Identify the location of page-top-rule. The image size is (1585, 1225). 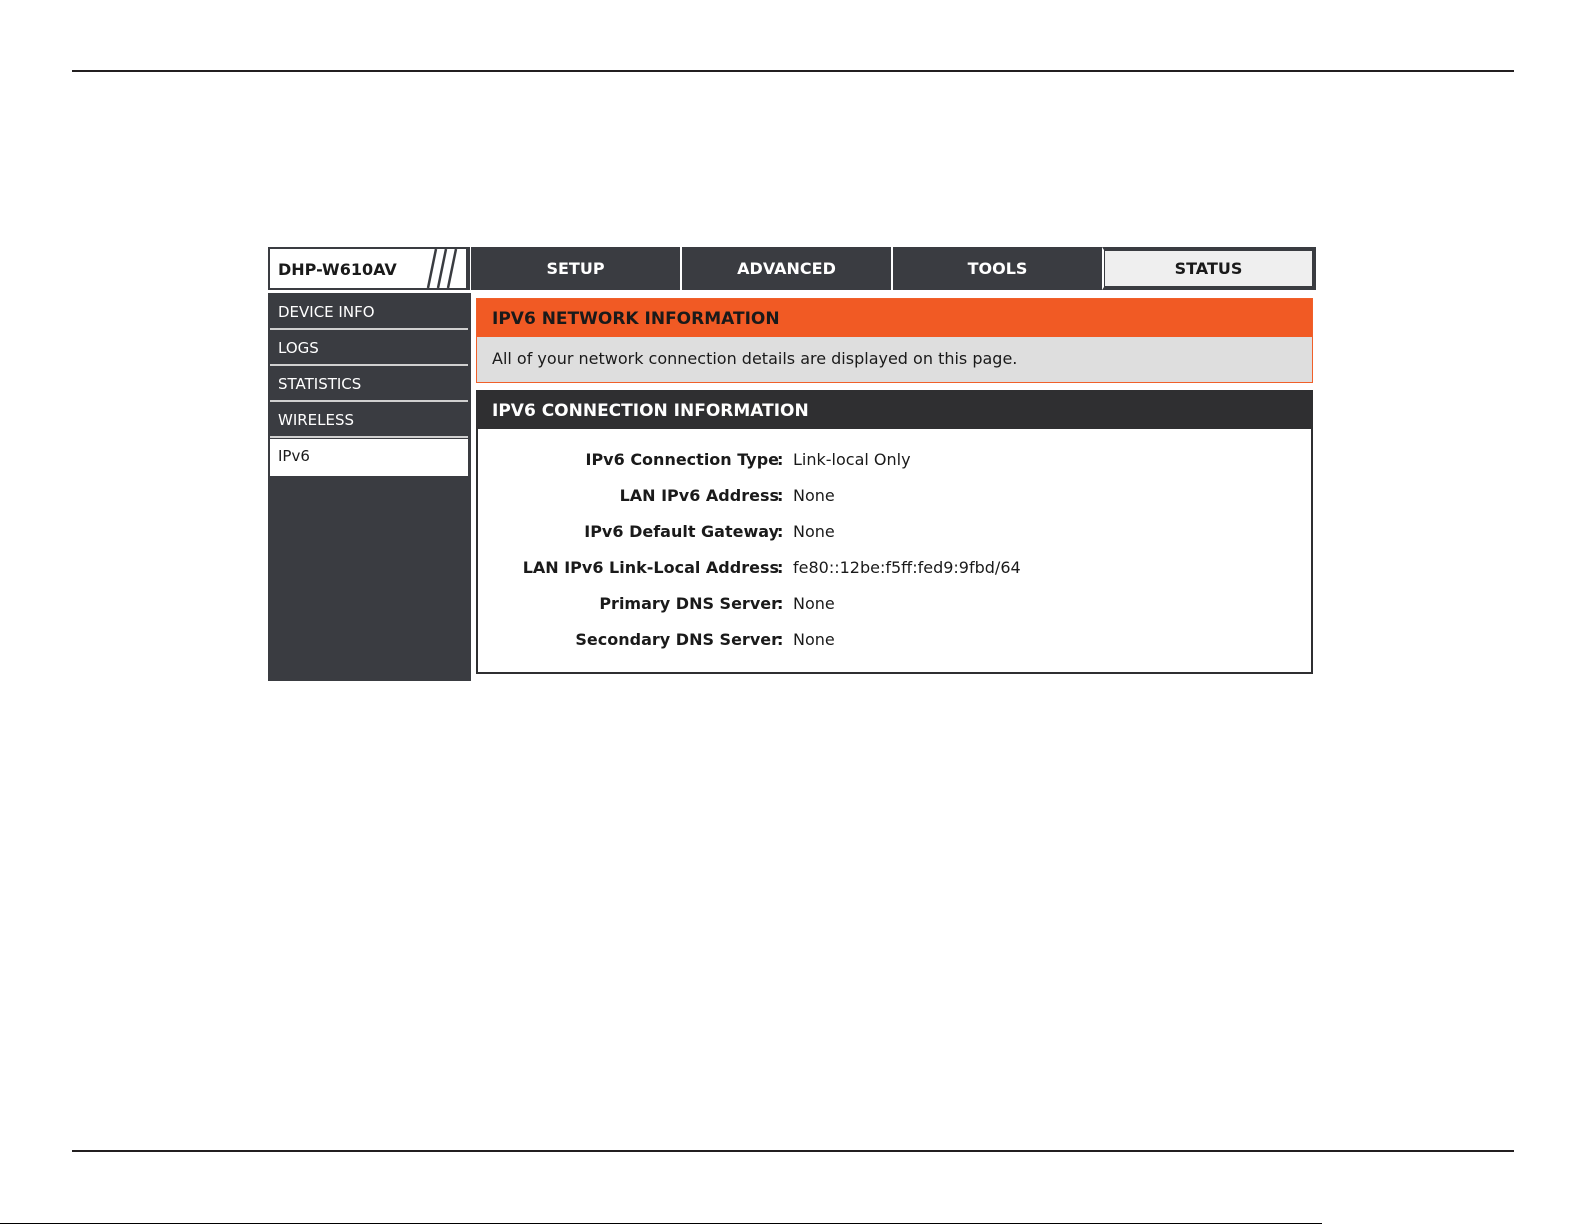
(793, 71).